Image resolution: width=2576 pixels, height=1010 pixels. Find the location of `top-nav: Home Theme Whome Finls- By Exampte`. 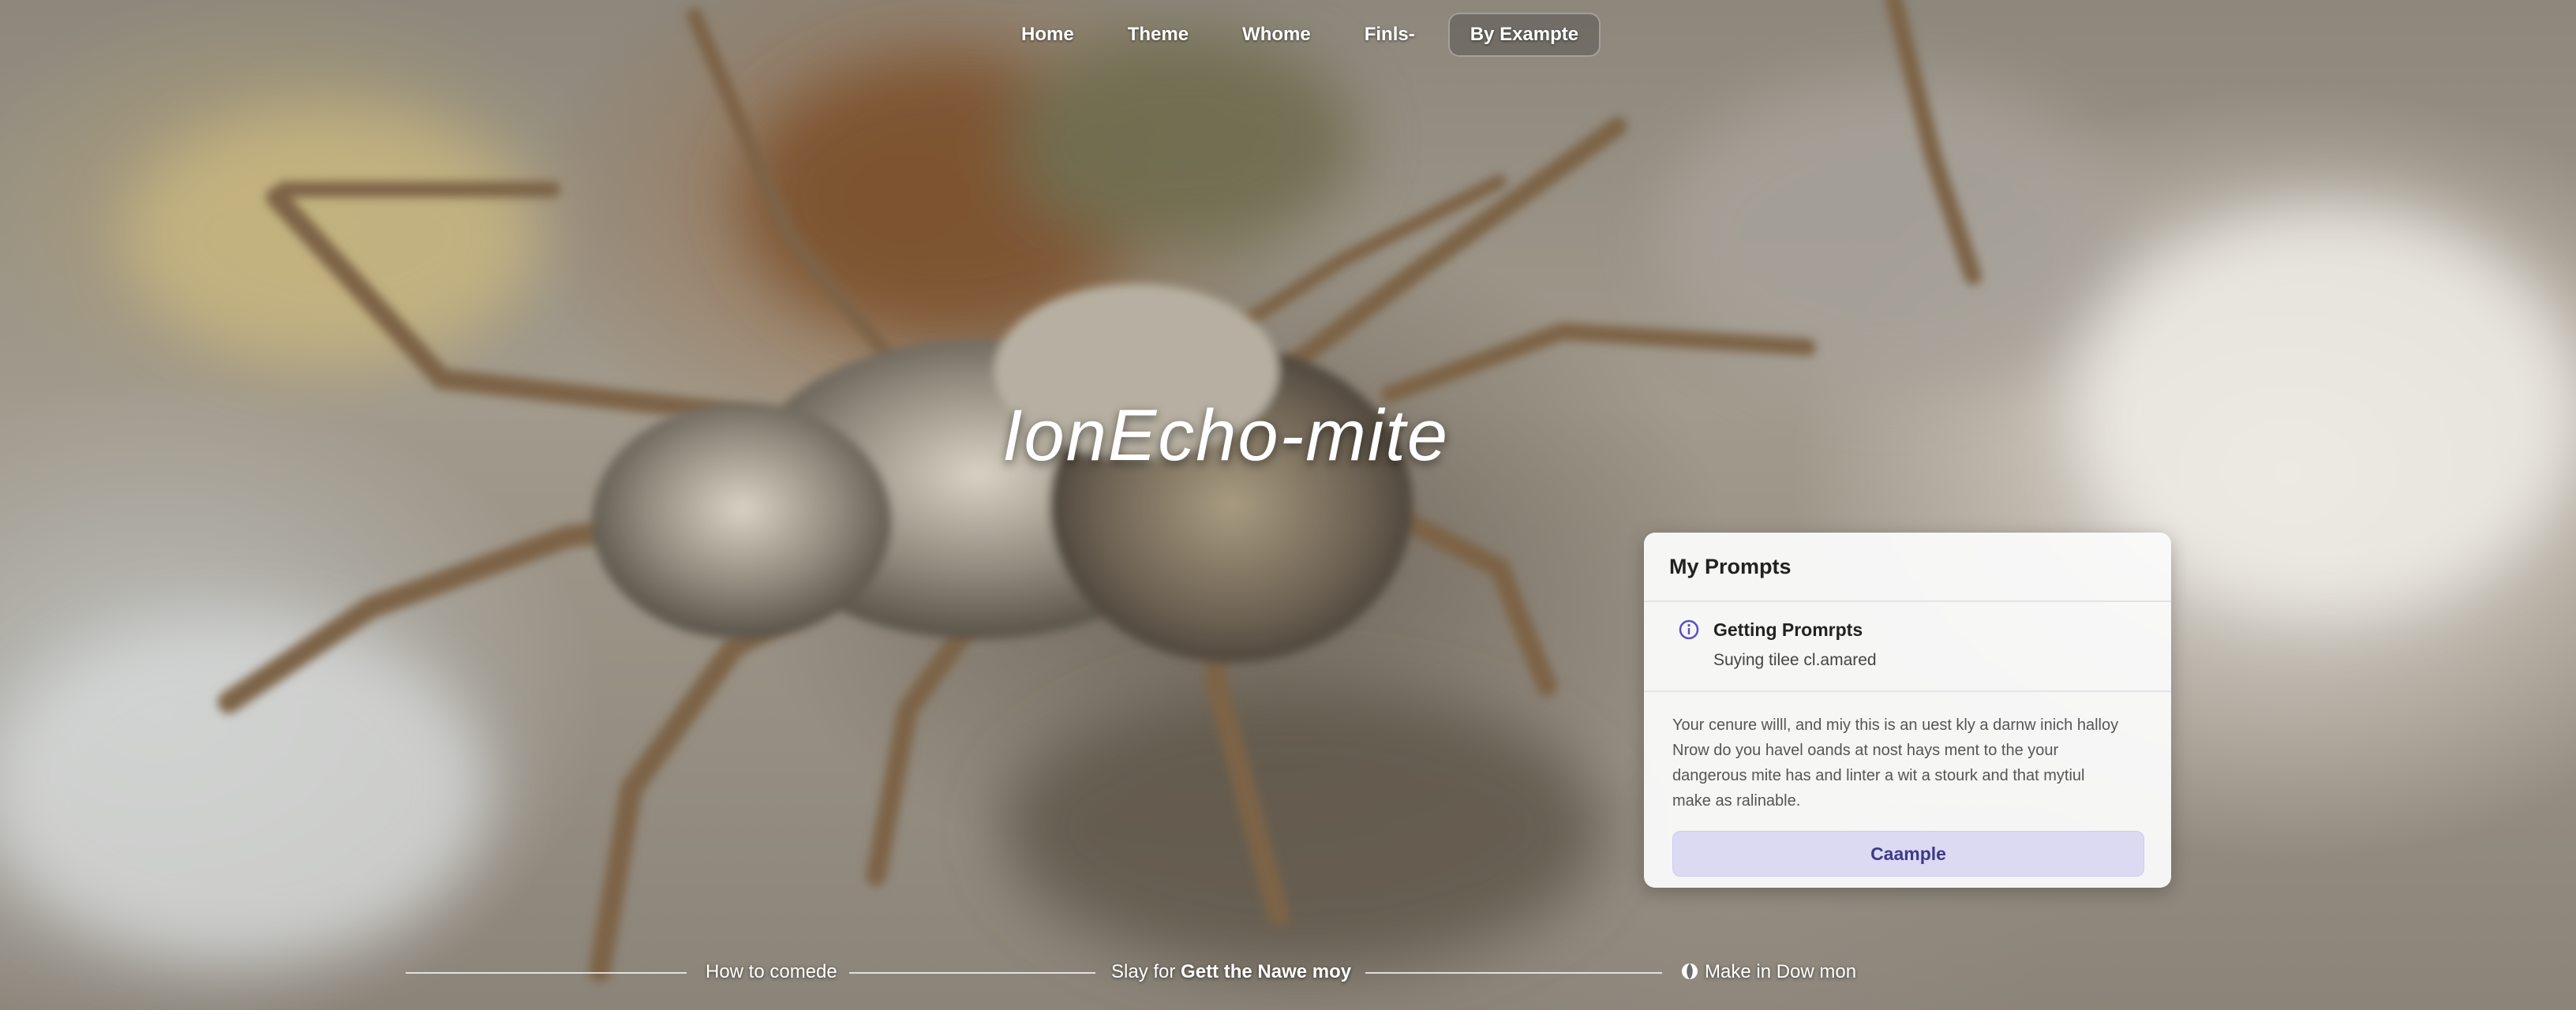

top-nav: Home Theme Whome Finls- By Exampte is located at coordinates (1297, 34).